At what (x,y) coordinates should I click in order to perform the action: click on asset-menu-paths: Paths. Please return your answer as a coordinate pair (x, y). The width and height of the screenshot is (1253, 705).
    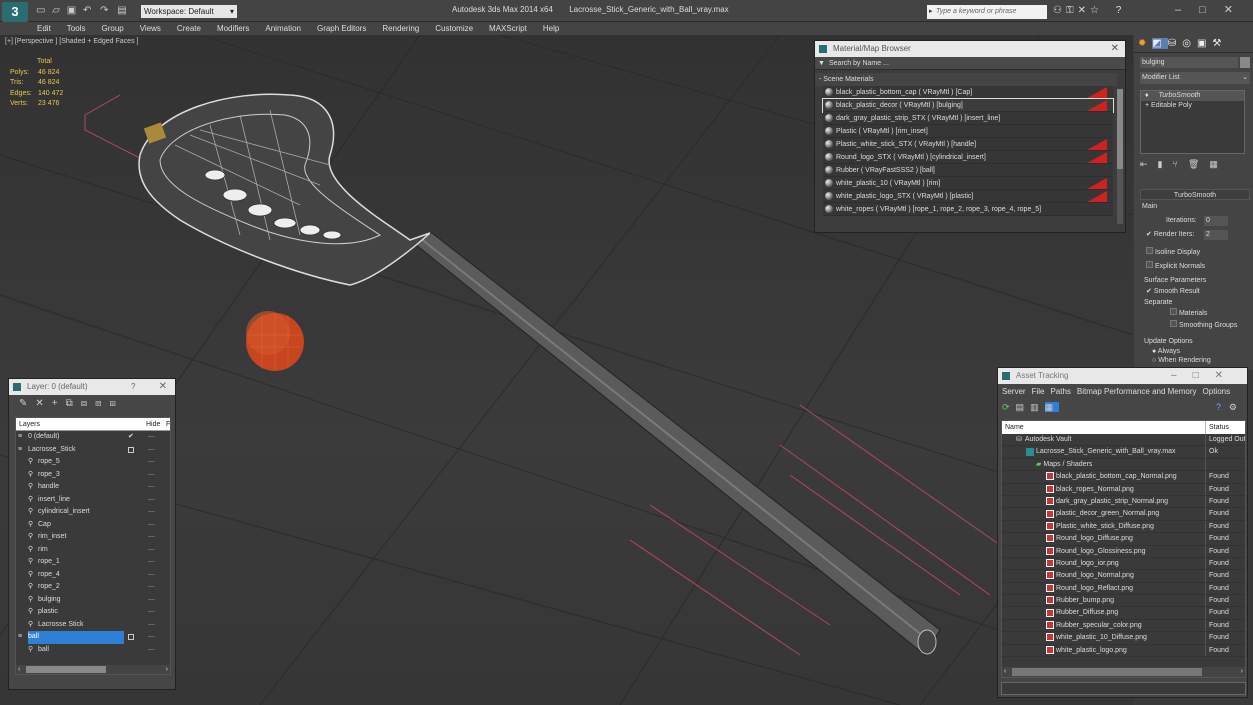
    Looking at the image, I should click on (1060, 391).